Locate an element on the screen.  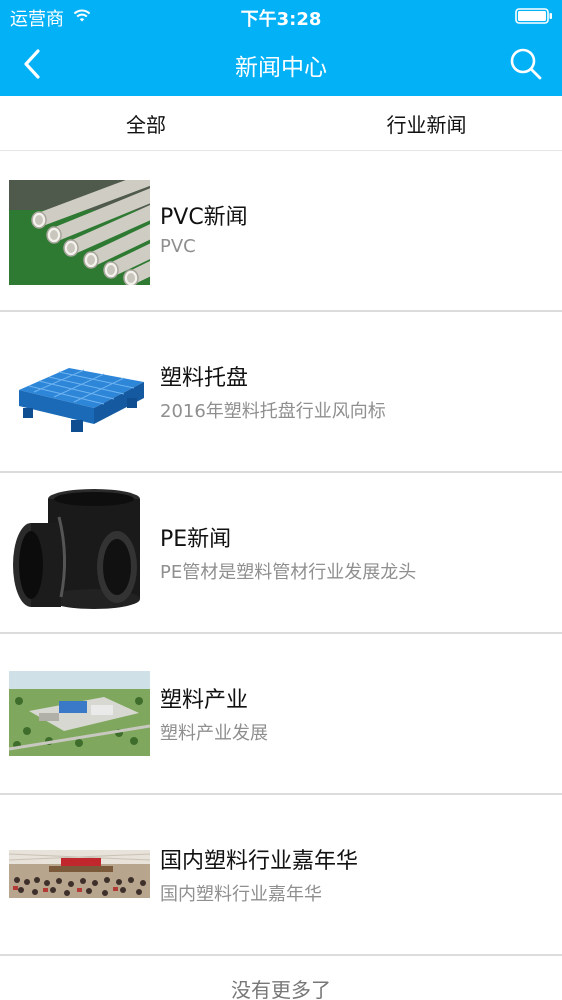
status-bar: 运营商 下午3:28 is located at coordinates (281, 16).